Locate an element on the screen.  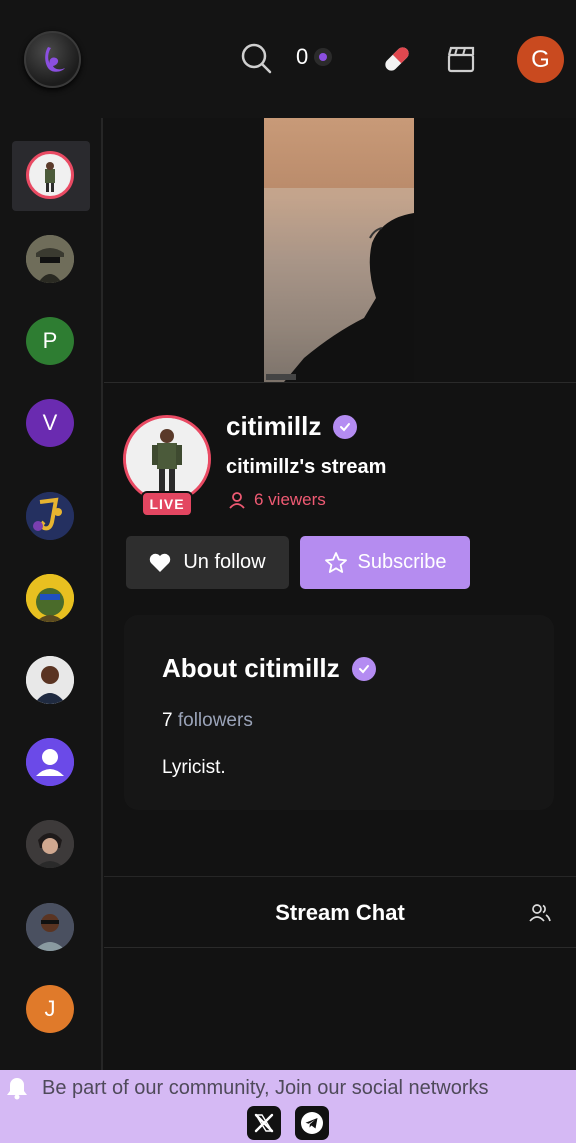
streamer-name-row: citimillz is located at coordinates (292, 426).